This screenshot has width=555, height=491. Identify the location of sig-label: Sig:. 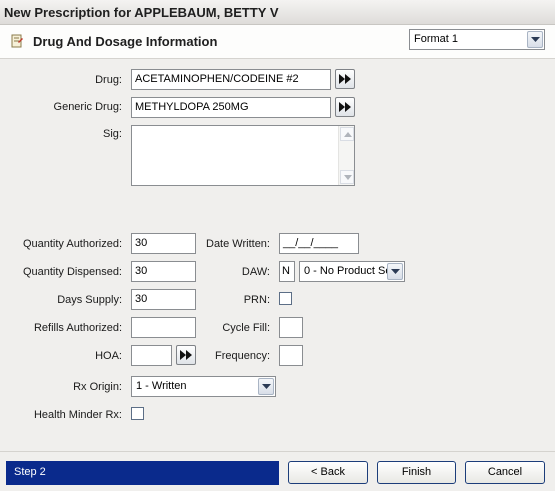
(112, 134).